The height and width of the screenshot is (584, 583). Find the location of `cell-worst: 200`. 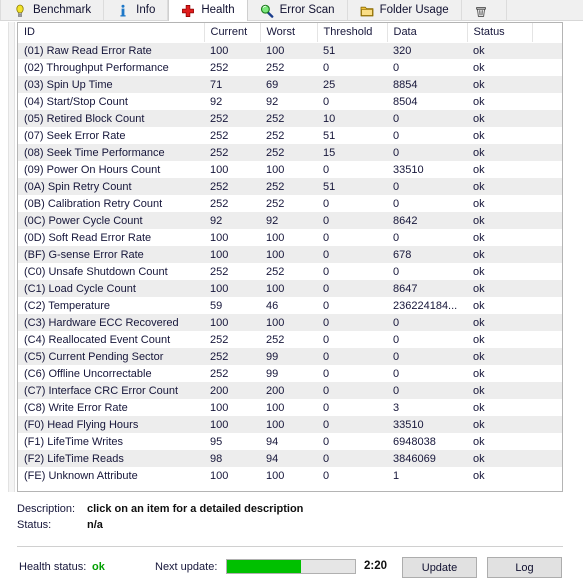

cell-worst: 200 is located at coordinates (288, 390).